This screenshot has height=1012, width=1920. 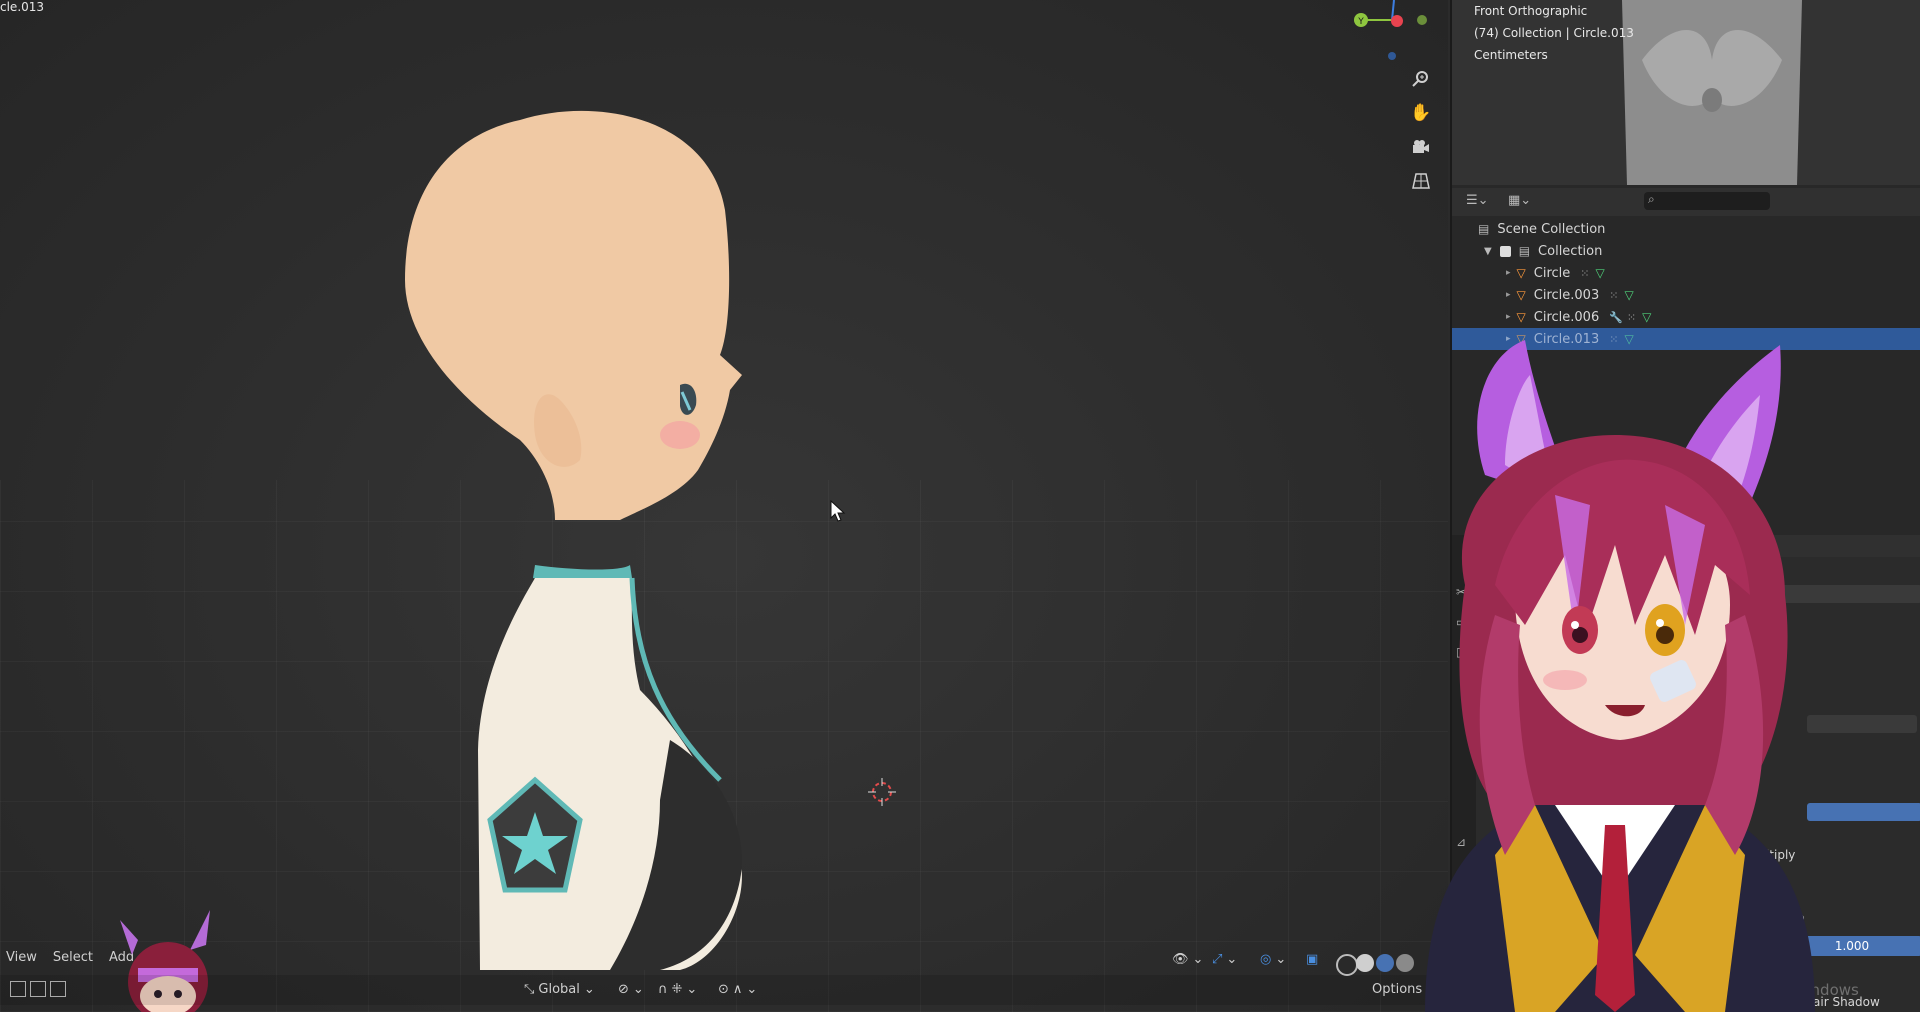 I want to click on overlay-icon: ◎, so click(x=1266, y=959).